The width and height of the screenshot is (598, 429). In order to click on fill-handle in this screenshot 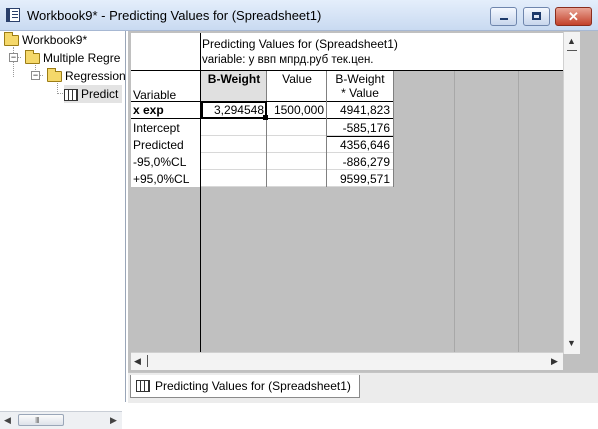, I will do `click(265, 117)`.